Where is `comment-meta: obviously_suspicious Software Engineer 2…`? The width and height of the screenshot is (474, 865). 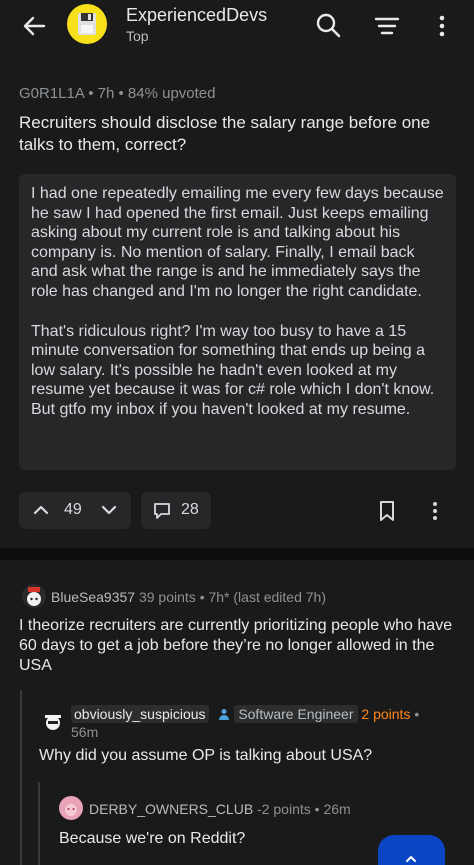 comment-meta: obviously_suspicious Software Engineer 2… is located at coordinates (245, 714).